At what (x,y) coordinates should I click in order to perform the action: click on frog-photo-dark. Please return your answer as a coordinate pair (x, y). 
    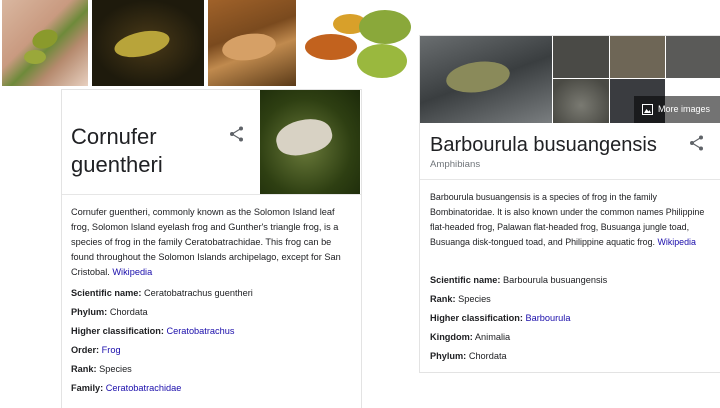
    Looking at the image, I should click on (581, 57).